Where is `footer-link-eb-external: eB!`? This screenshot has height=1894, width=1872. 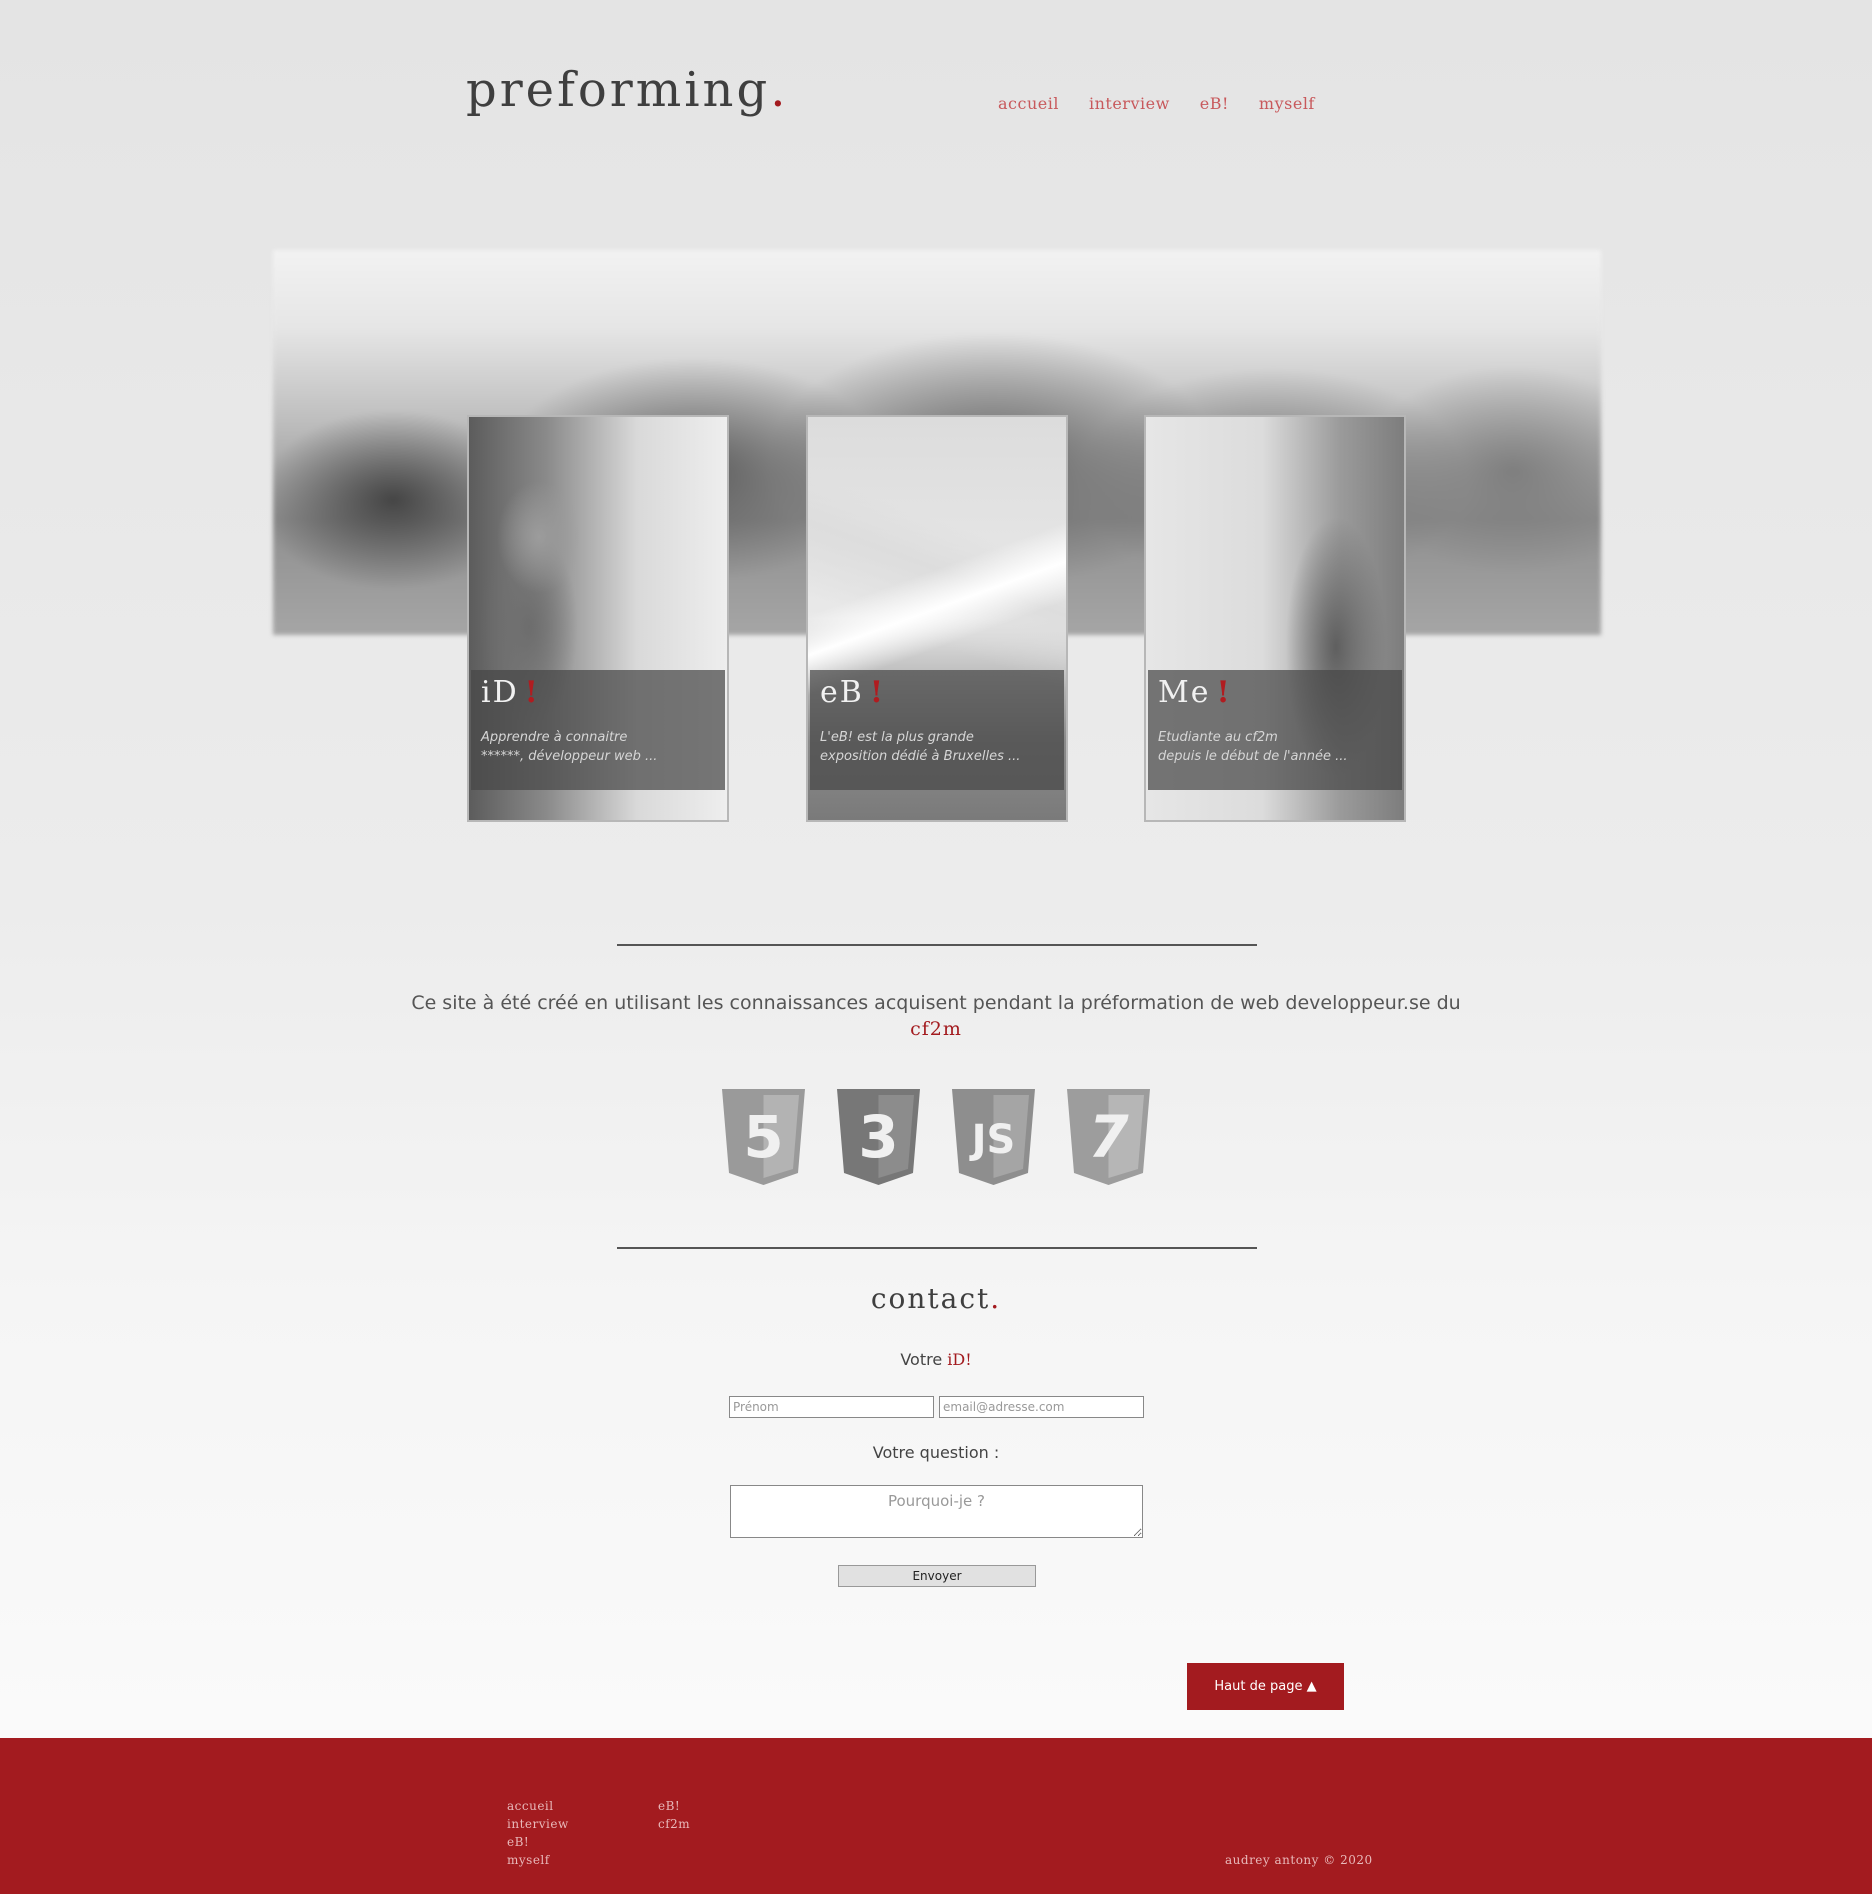 footer-link-eb-external: eB! is located at coordinates (674, 1806).